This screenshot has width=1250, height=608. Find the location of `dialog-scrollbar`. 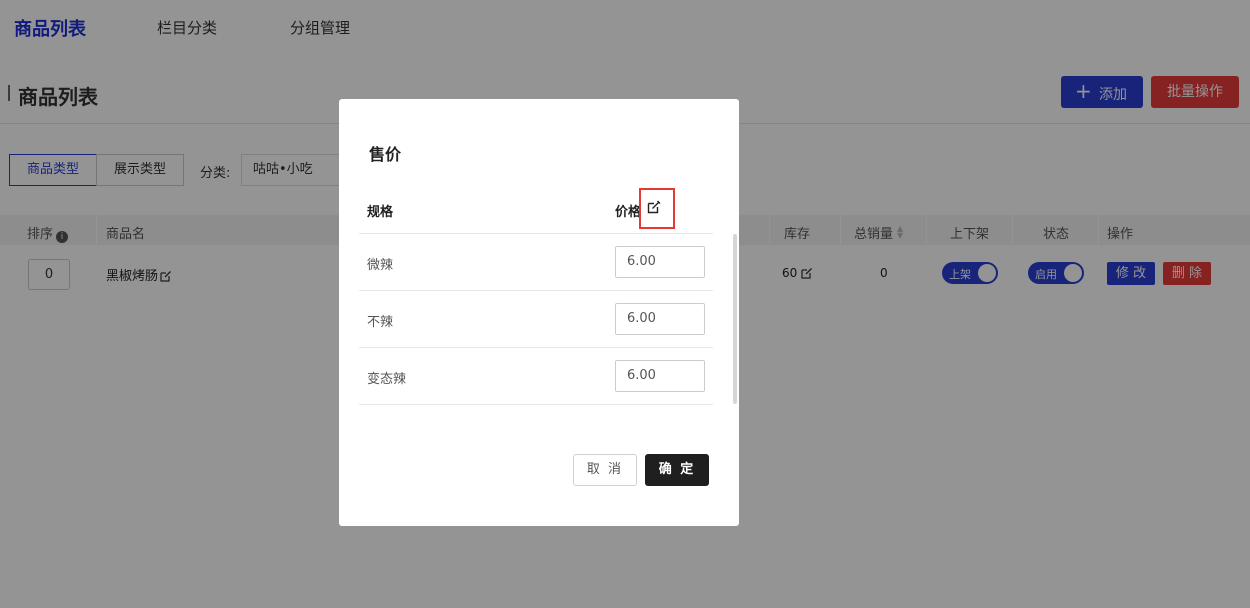

dialog-scrollbar is located at coordinates (735, 319).